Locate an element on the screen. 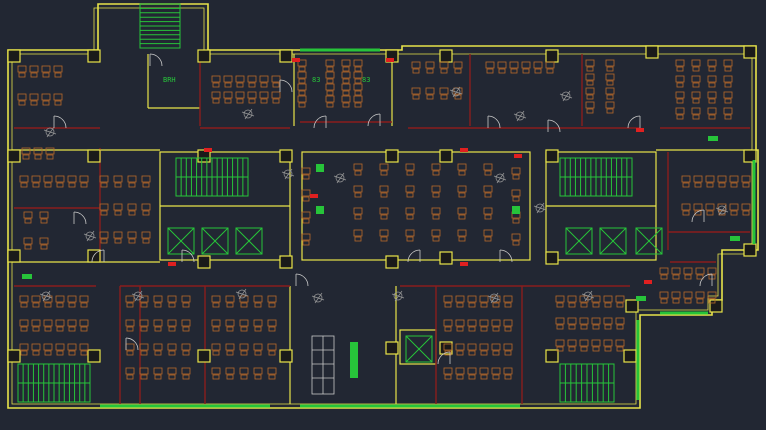 The height and width of the screenshot is (430, 766). room-tag: BRH is located at coordinates (169, 80).